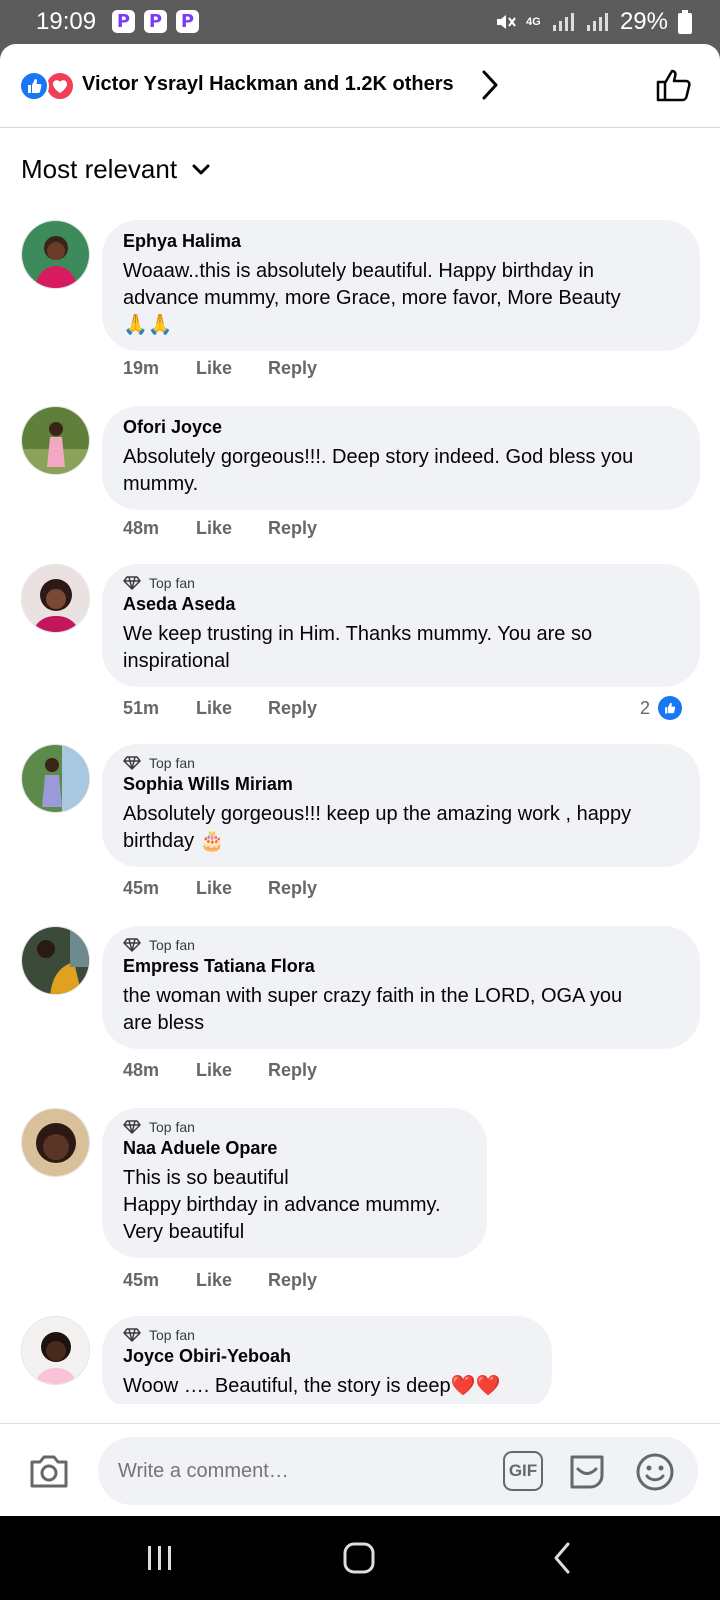 The image size is (720, 1600). What do you see at coordinates (563, 1558) in the screenshot?
I see `back-icon` at bounding box center [563, 1558].